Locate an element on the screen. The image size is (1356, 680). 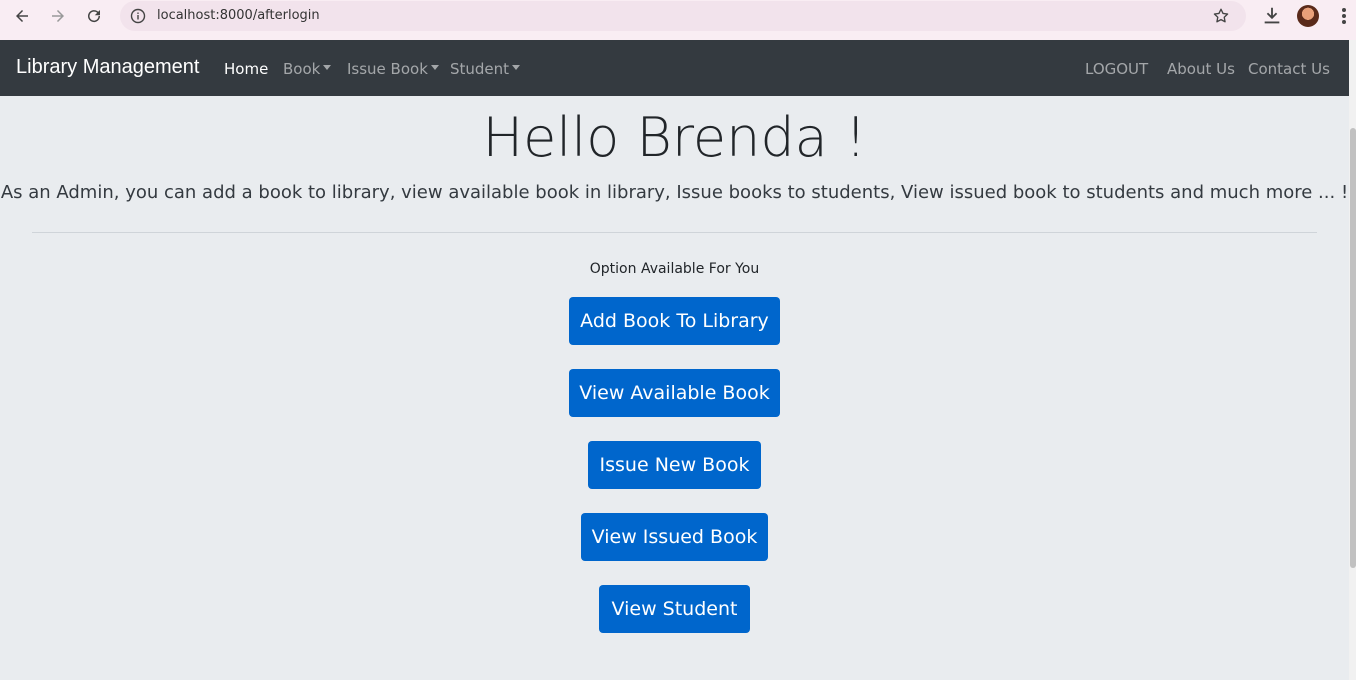
options-label: Option Available For You is located at coordinates (674, 269).